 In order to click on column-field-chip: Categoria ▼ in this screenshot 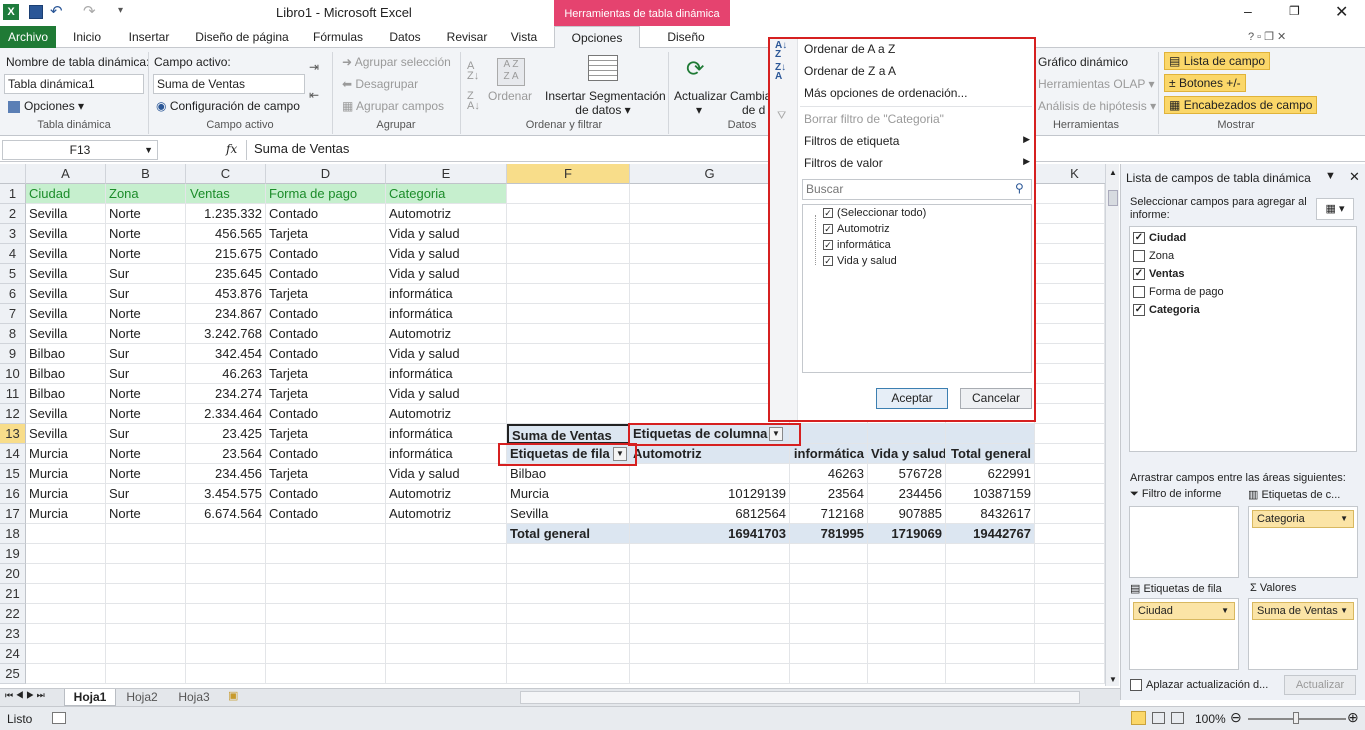, I will do `click(1303, 519)`.